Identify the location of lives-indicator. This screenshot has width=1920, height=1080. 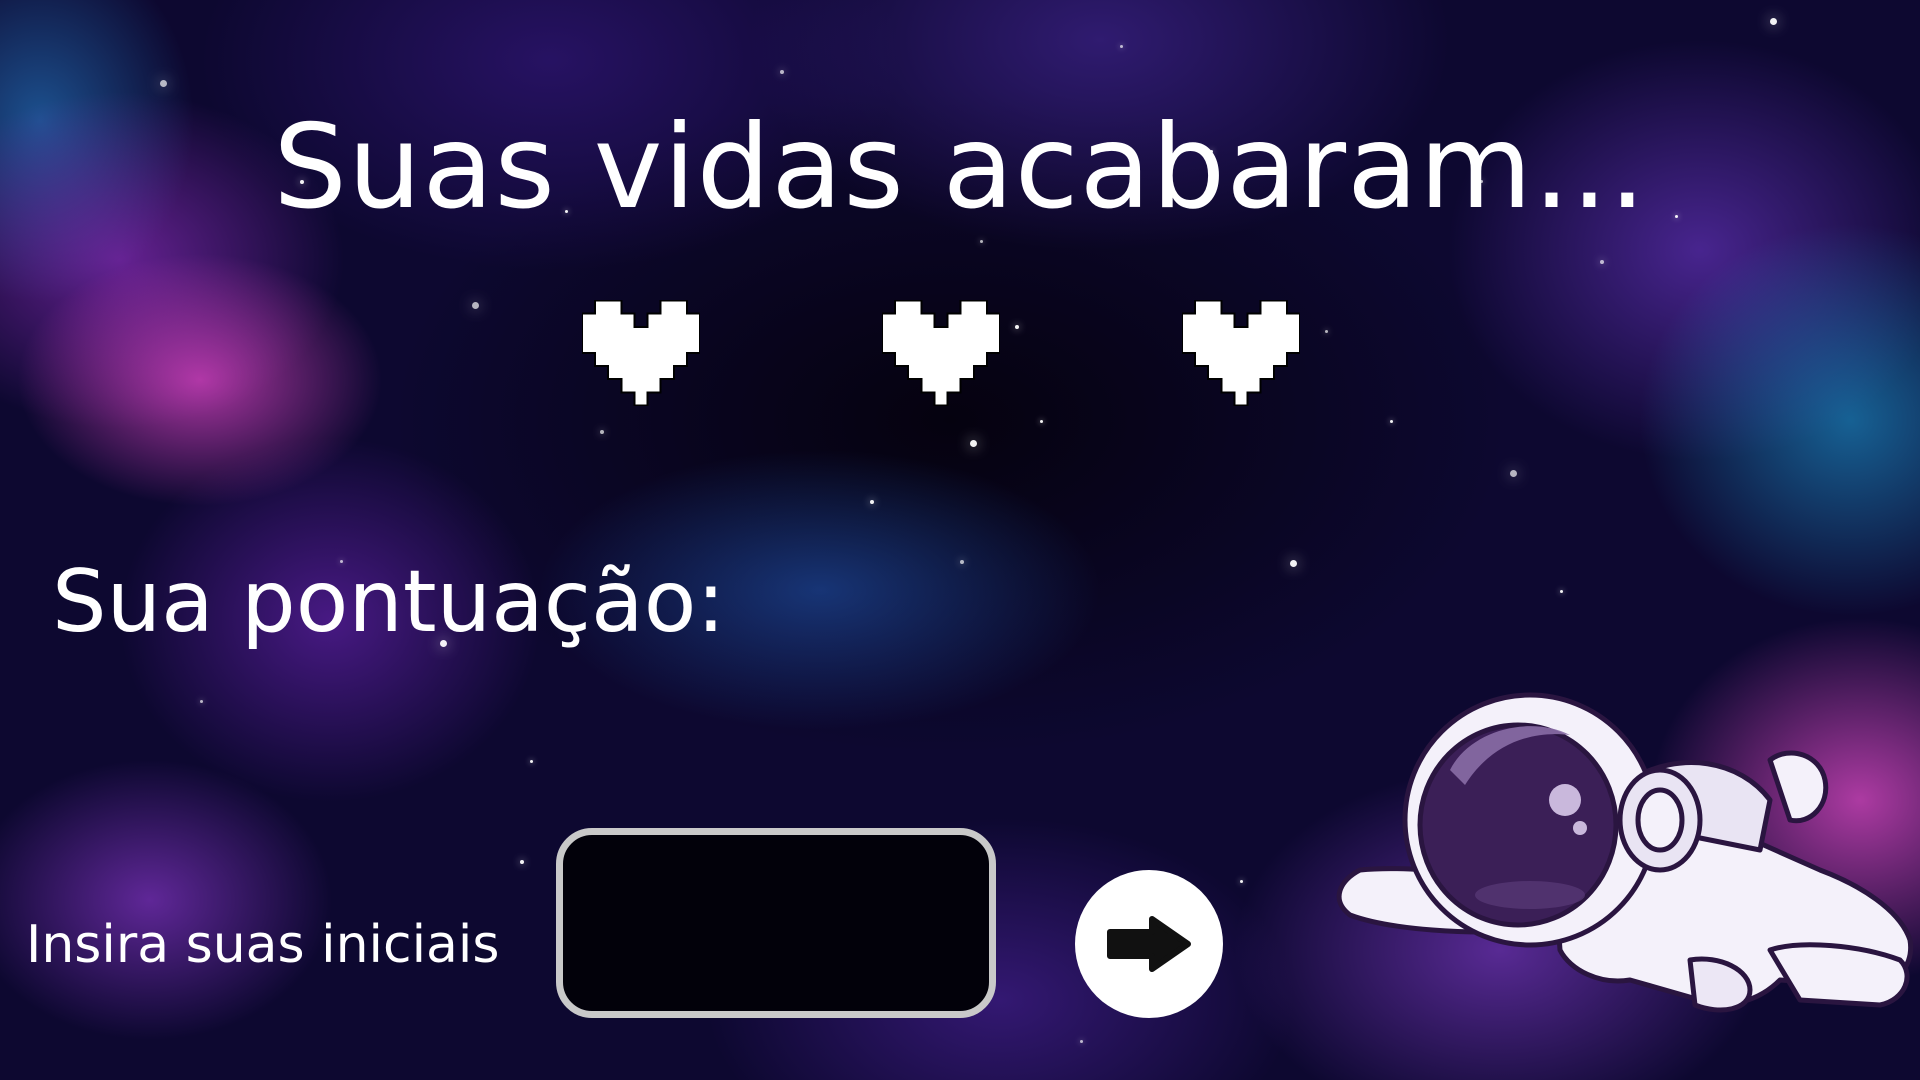
(942, 355).